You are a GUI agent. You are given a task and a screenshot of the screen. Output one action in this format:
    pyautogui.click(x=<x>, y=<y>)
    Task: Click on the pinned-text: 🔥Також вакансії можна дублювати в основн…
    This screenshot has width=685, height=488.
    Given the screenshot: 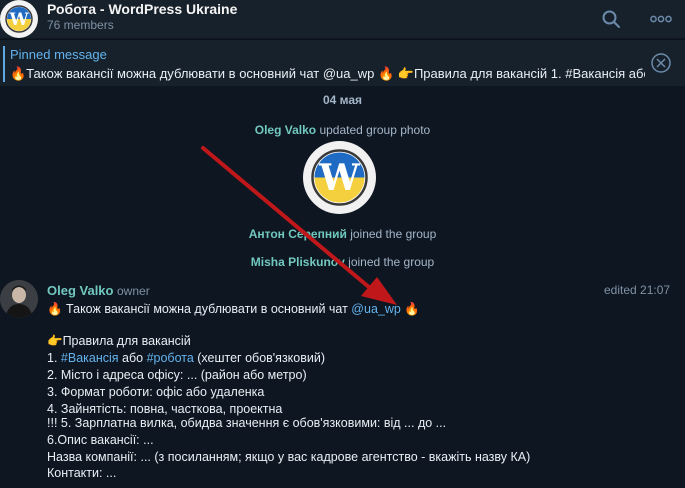 What is the action you would take?
    pyautogui.click(x=327, y=73)
    